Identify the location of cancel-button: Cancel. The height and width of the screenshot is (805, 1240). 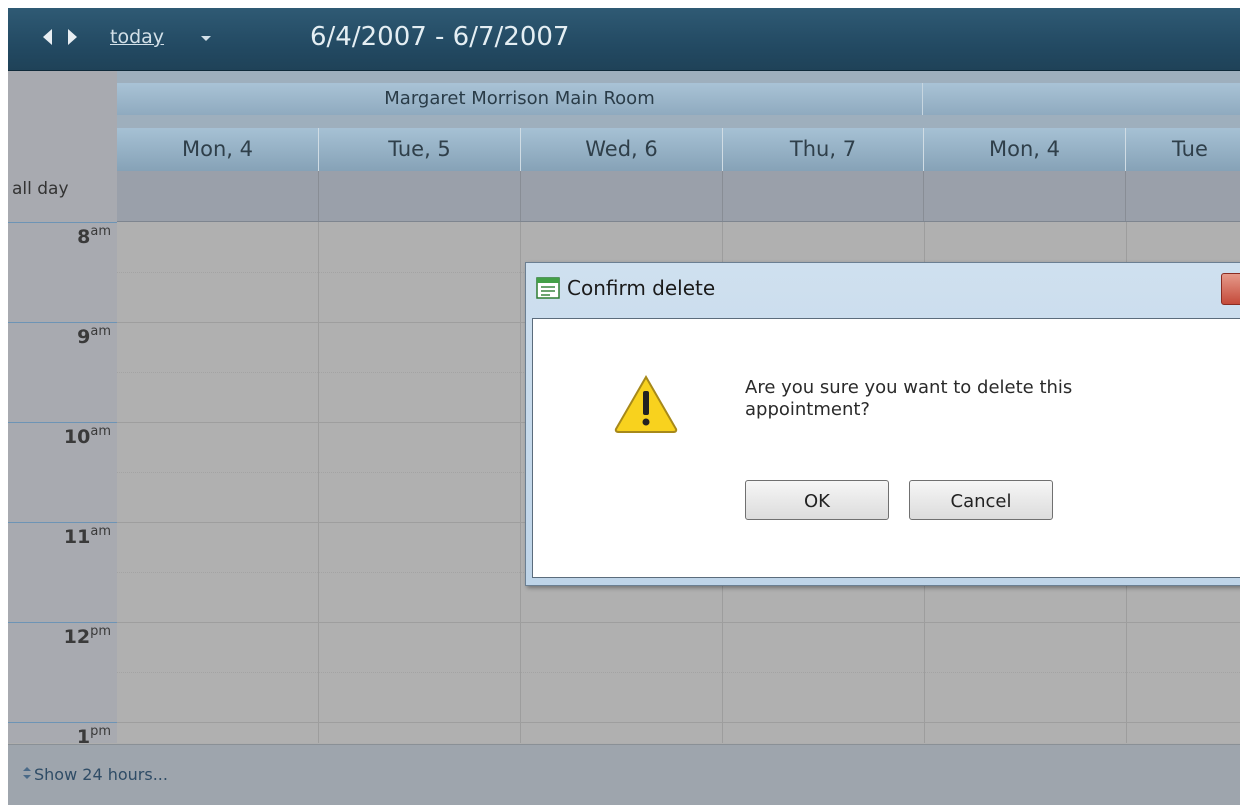
(981, 500).